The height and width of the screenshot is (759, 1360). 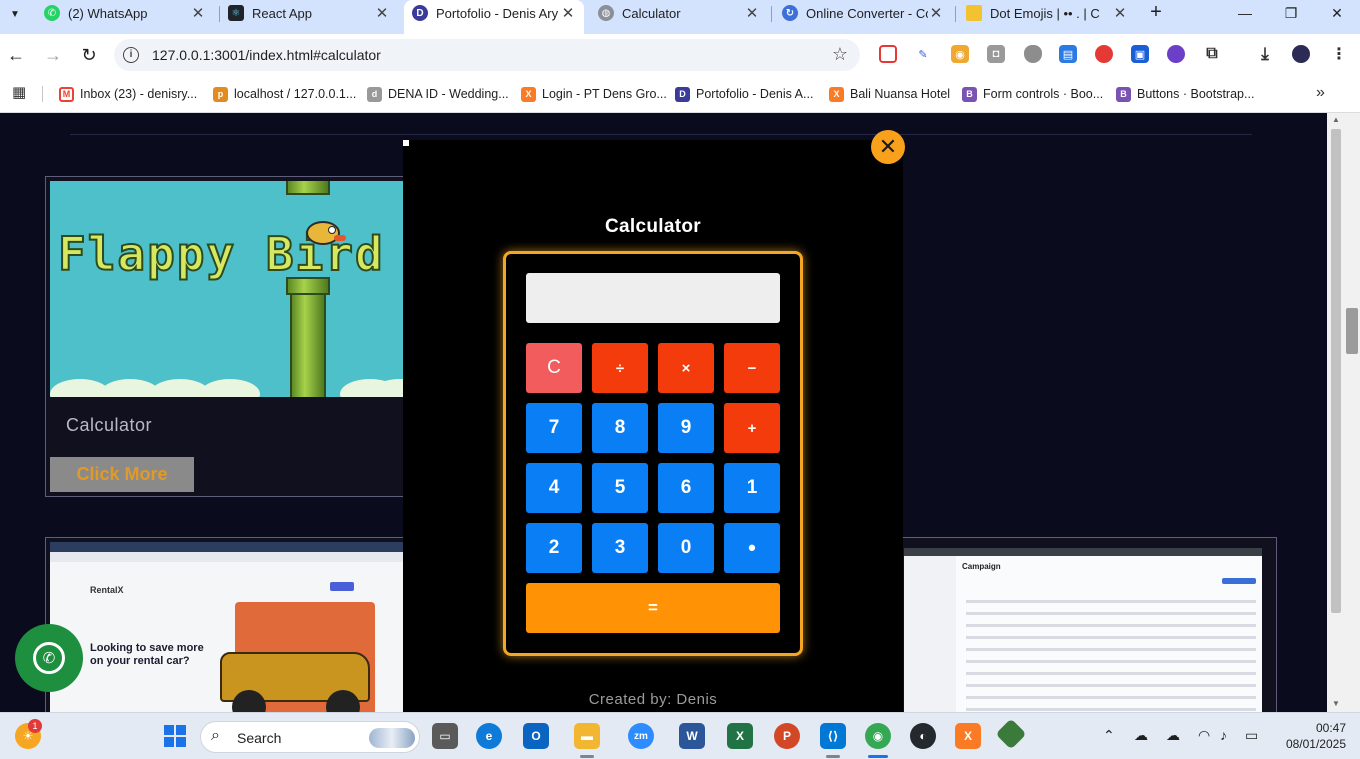 I want to click on digit-7-key: 7, so click(x=554, y=428).